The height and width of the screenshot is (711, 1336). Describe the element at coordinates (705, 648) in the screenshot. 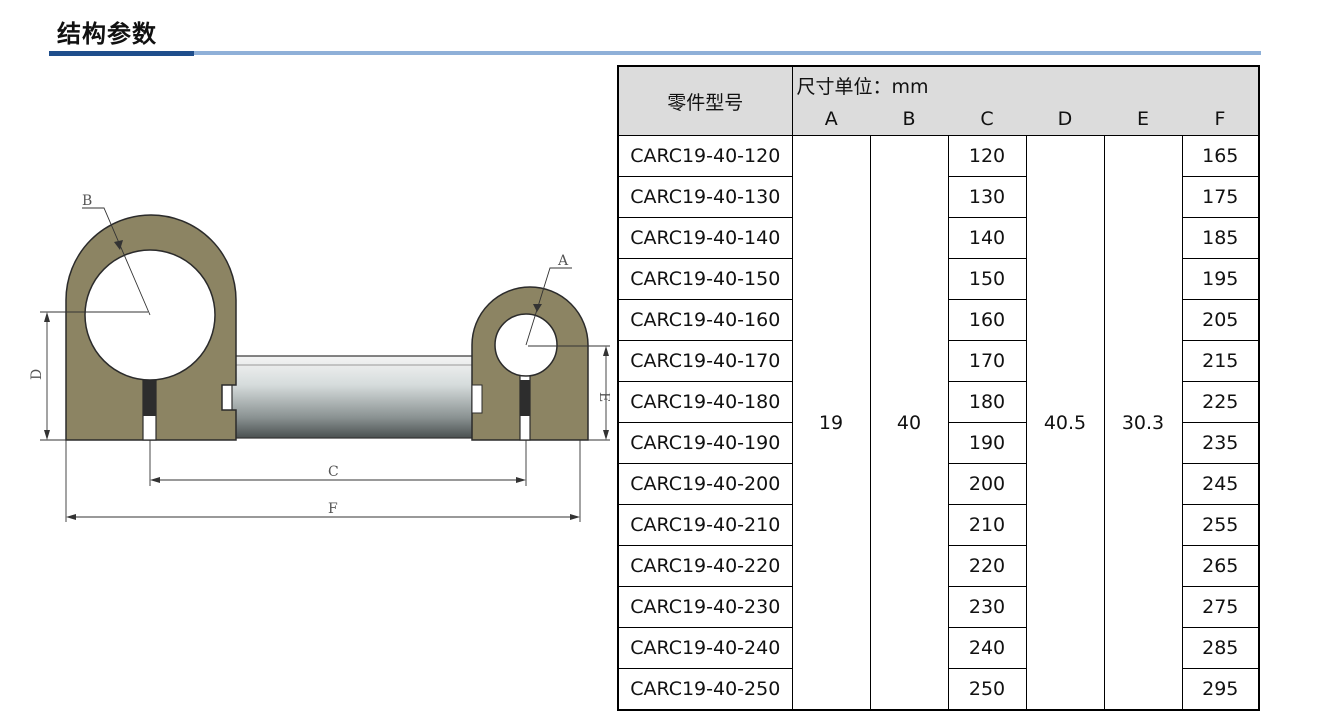

I see `part-number-cell: CARC19-40-240` at that location.